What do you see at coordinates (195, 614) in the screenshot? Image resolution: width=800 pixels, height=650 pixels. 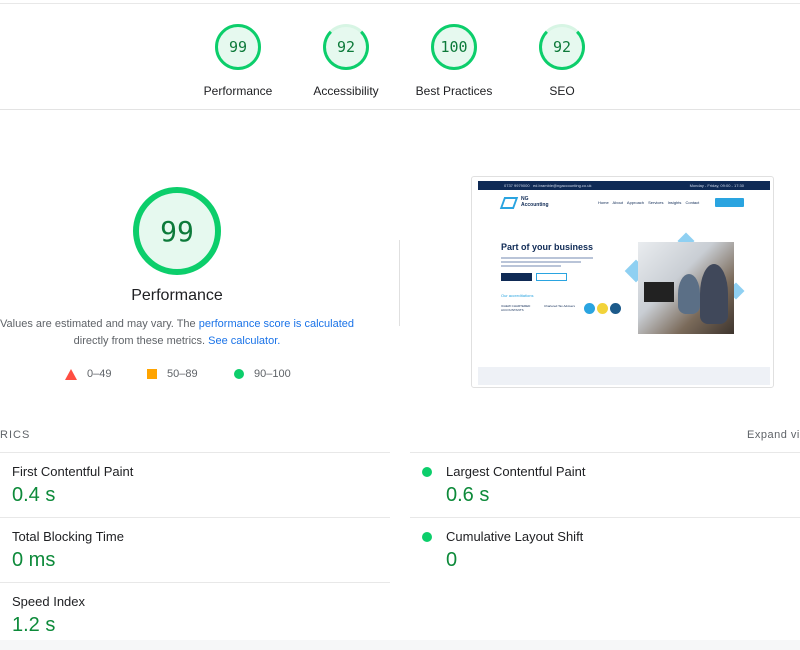 I see `metric-speed-index: Speed Index 1.2 s` at bounding box center [195, 614].